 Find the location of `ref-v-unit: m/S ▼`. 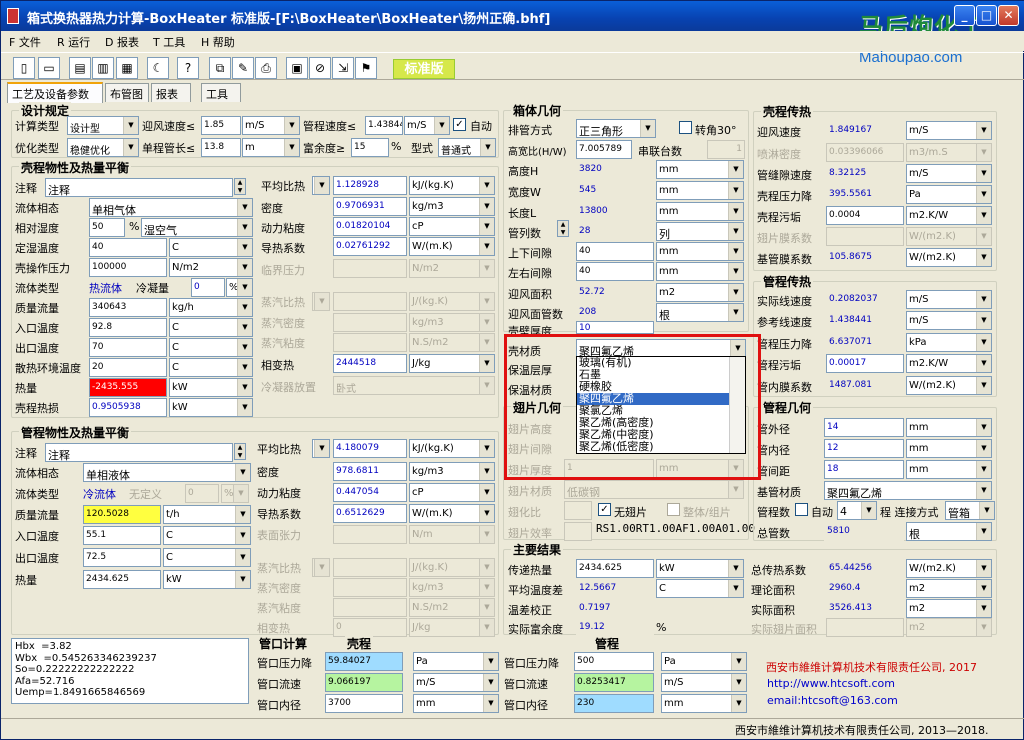

ref-v-unit: m/S ▼ is located at coordinates (949, 320).